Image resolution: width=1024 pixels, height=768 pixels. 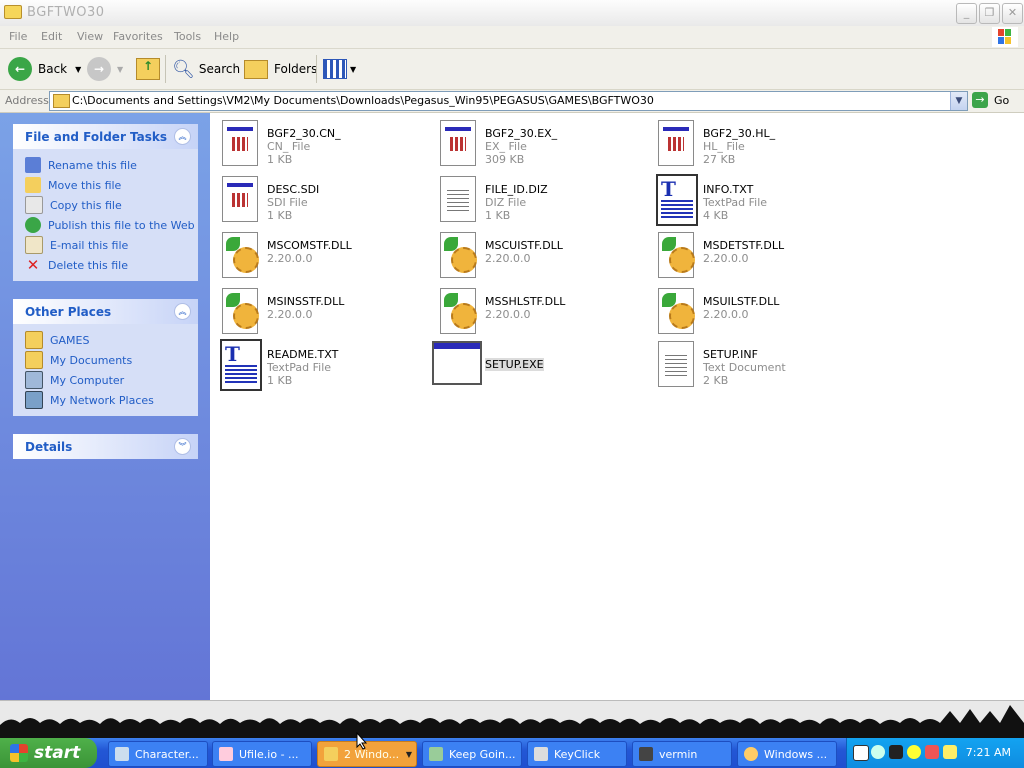 What do you see at coordinates (878, 752) in the screenshot?
I see `chevron-left-icon` at bounding box center [878, 752].